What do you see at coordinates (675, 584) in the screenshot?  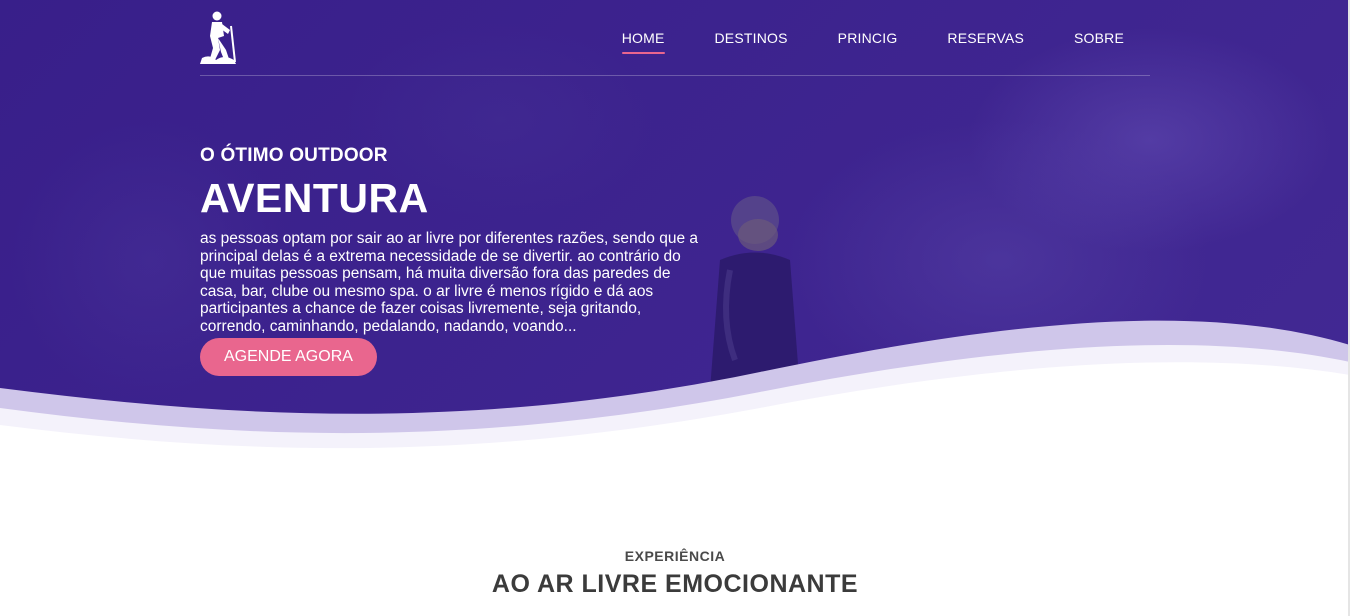 I see `section-title: AO AR LIVRE EMOCIONANTE` at bounding box center [675, 584].